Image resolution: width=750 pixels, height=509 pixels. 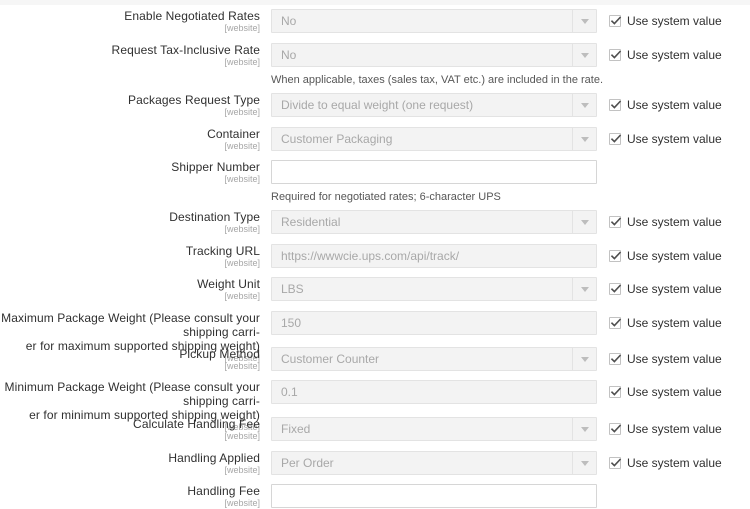 I want to click on control-line: 150 Use system value, so click(x=510, y=323).